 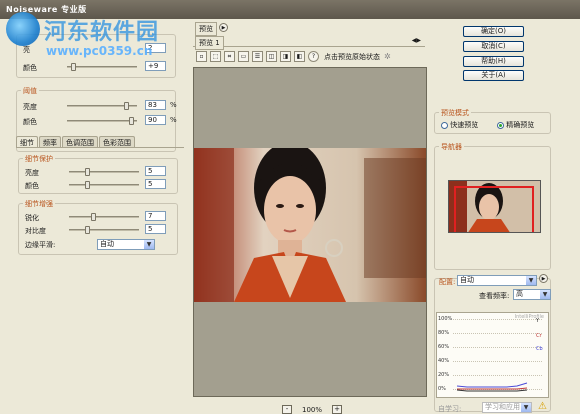 What do you see at coordinates (104, 172) in the screenshot?
I see `detail-protect-brightness-slider` at bounding box center [104, 172].